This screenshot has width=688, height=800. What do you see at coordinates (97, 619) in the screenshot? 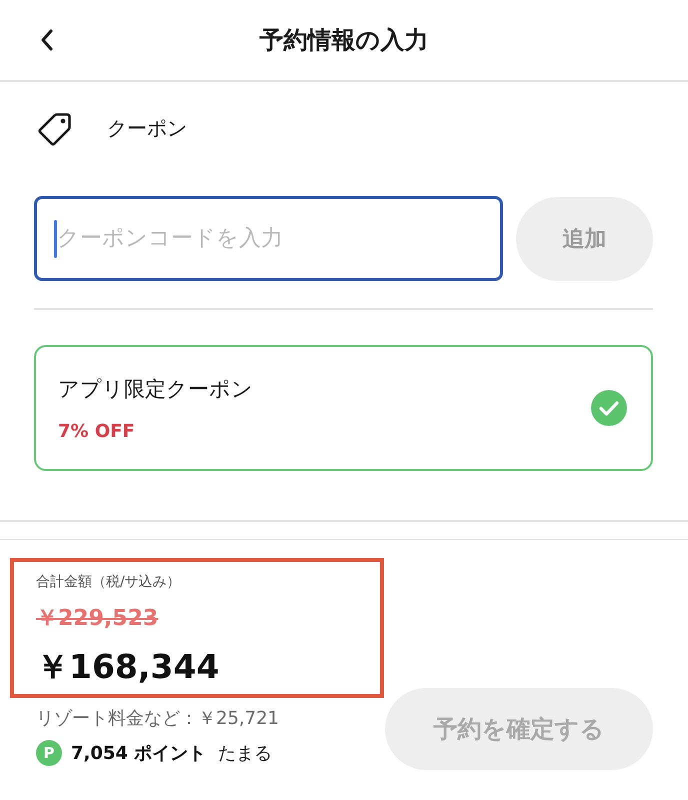
I see `original-price: ￥229,523` at bounding box center [97, 619].